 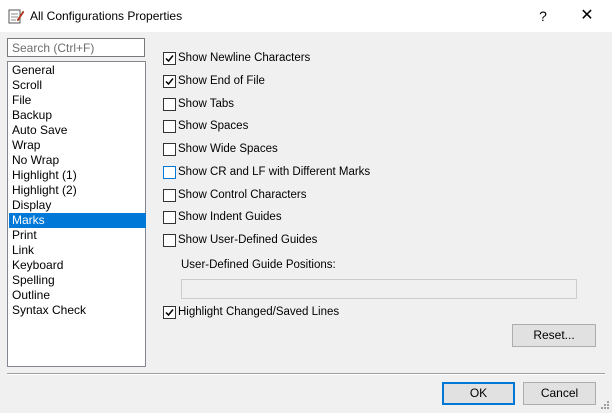 What do you see at coordinates (77, 115) in the screenshot?
I see `category-item: Backup` at bounding box center [77, 115].